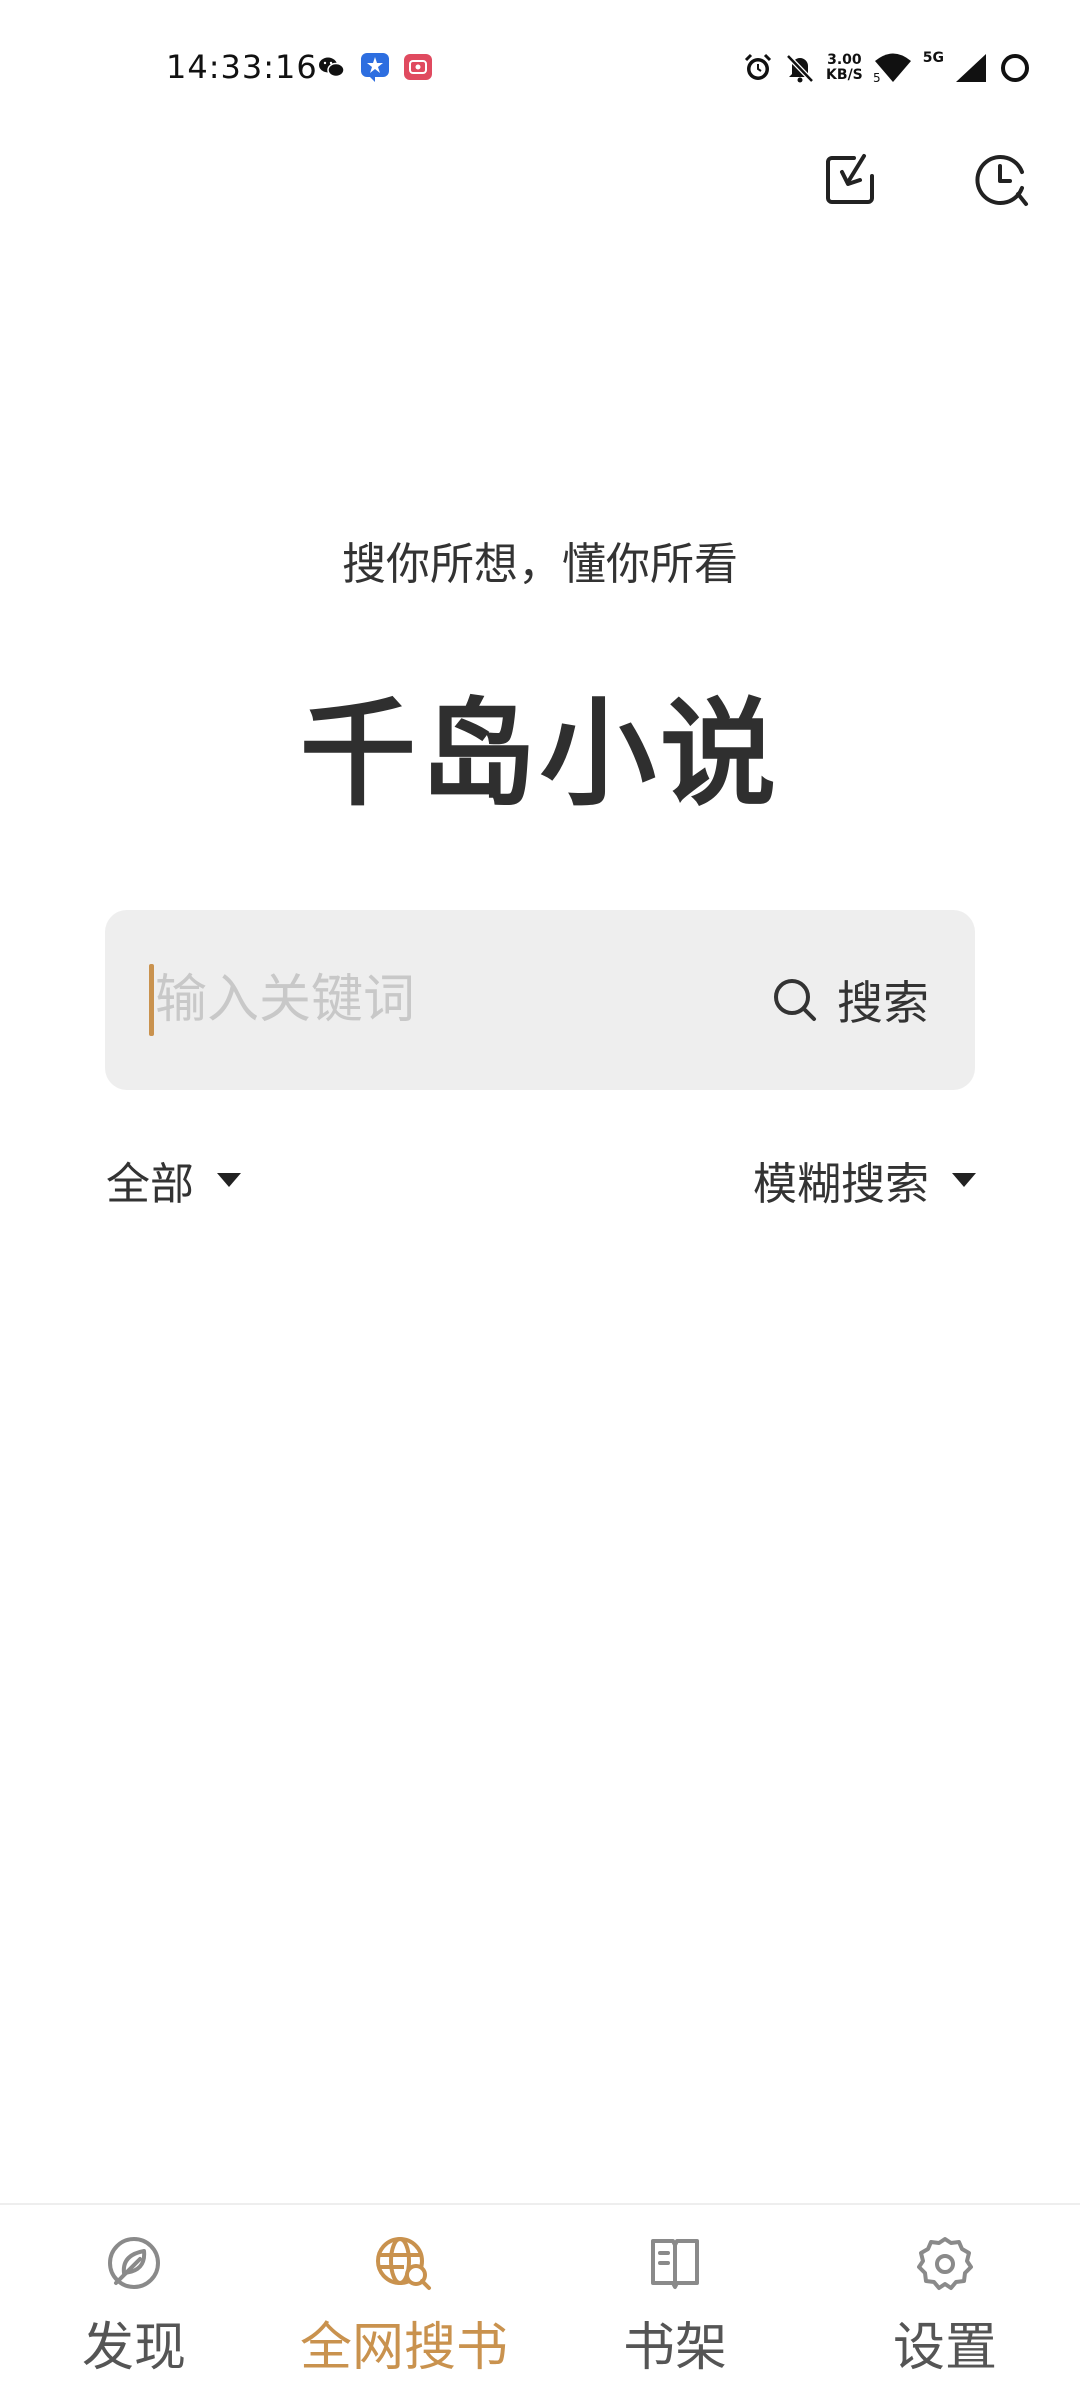 The image size is (1080, 2400). What do you see at coordinates (844, 75) in the screenshot?
I see `net-speed-unit: KB/S` at bounding box center [844, 75].